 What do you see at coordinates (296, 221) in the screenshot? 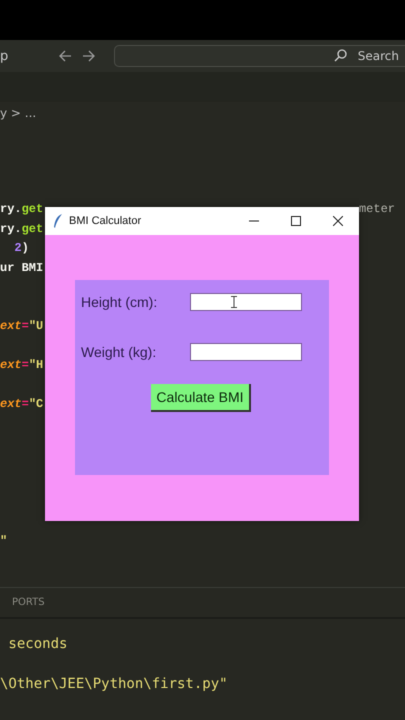
I see `maximize-icon` at bounding box center [296, 221].